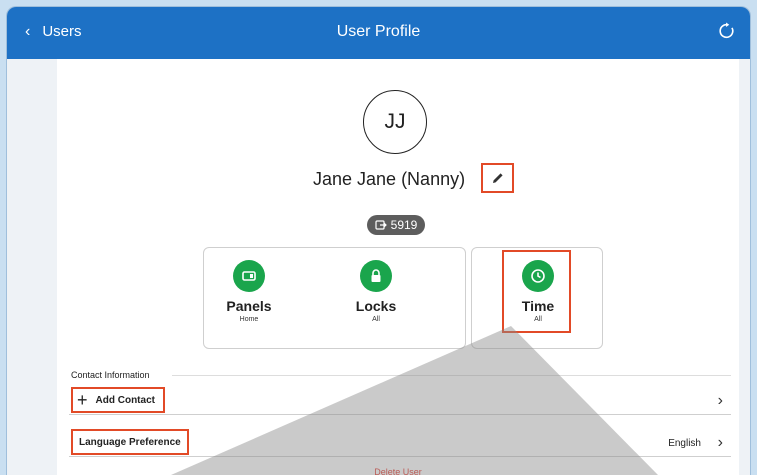  I want to click on lock-icon, so click(376, 276).